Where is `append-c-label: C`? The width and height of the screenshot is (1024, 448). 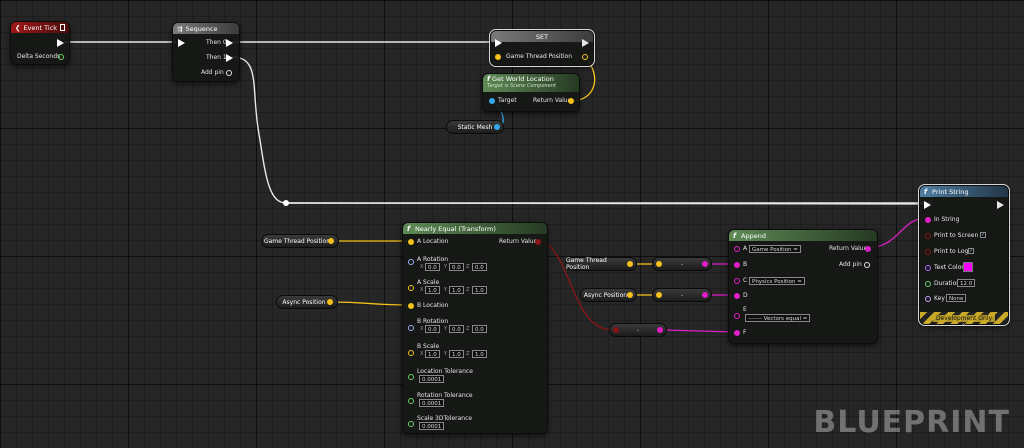
append-c-label: C is located at coordinates (745, 280).